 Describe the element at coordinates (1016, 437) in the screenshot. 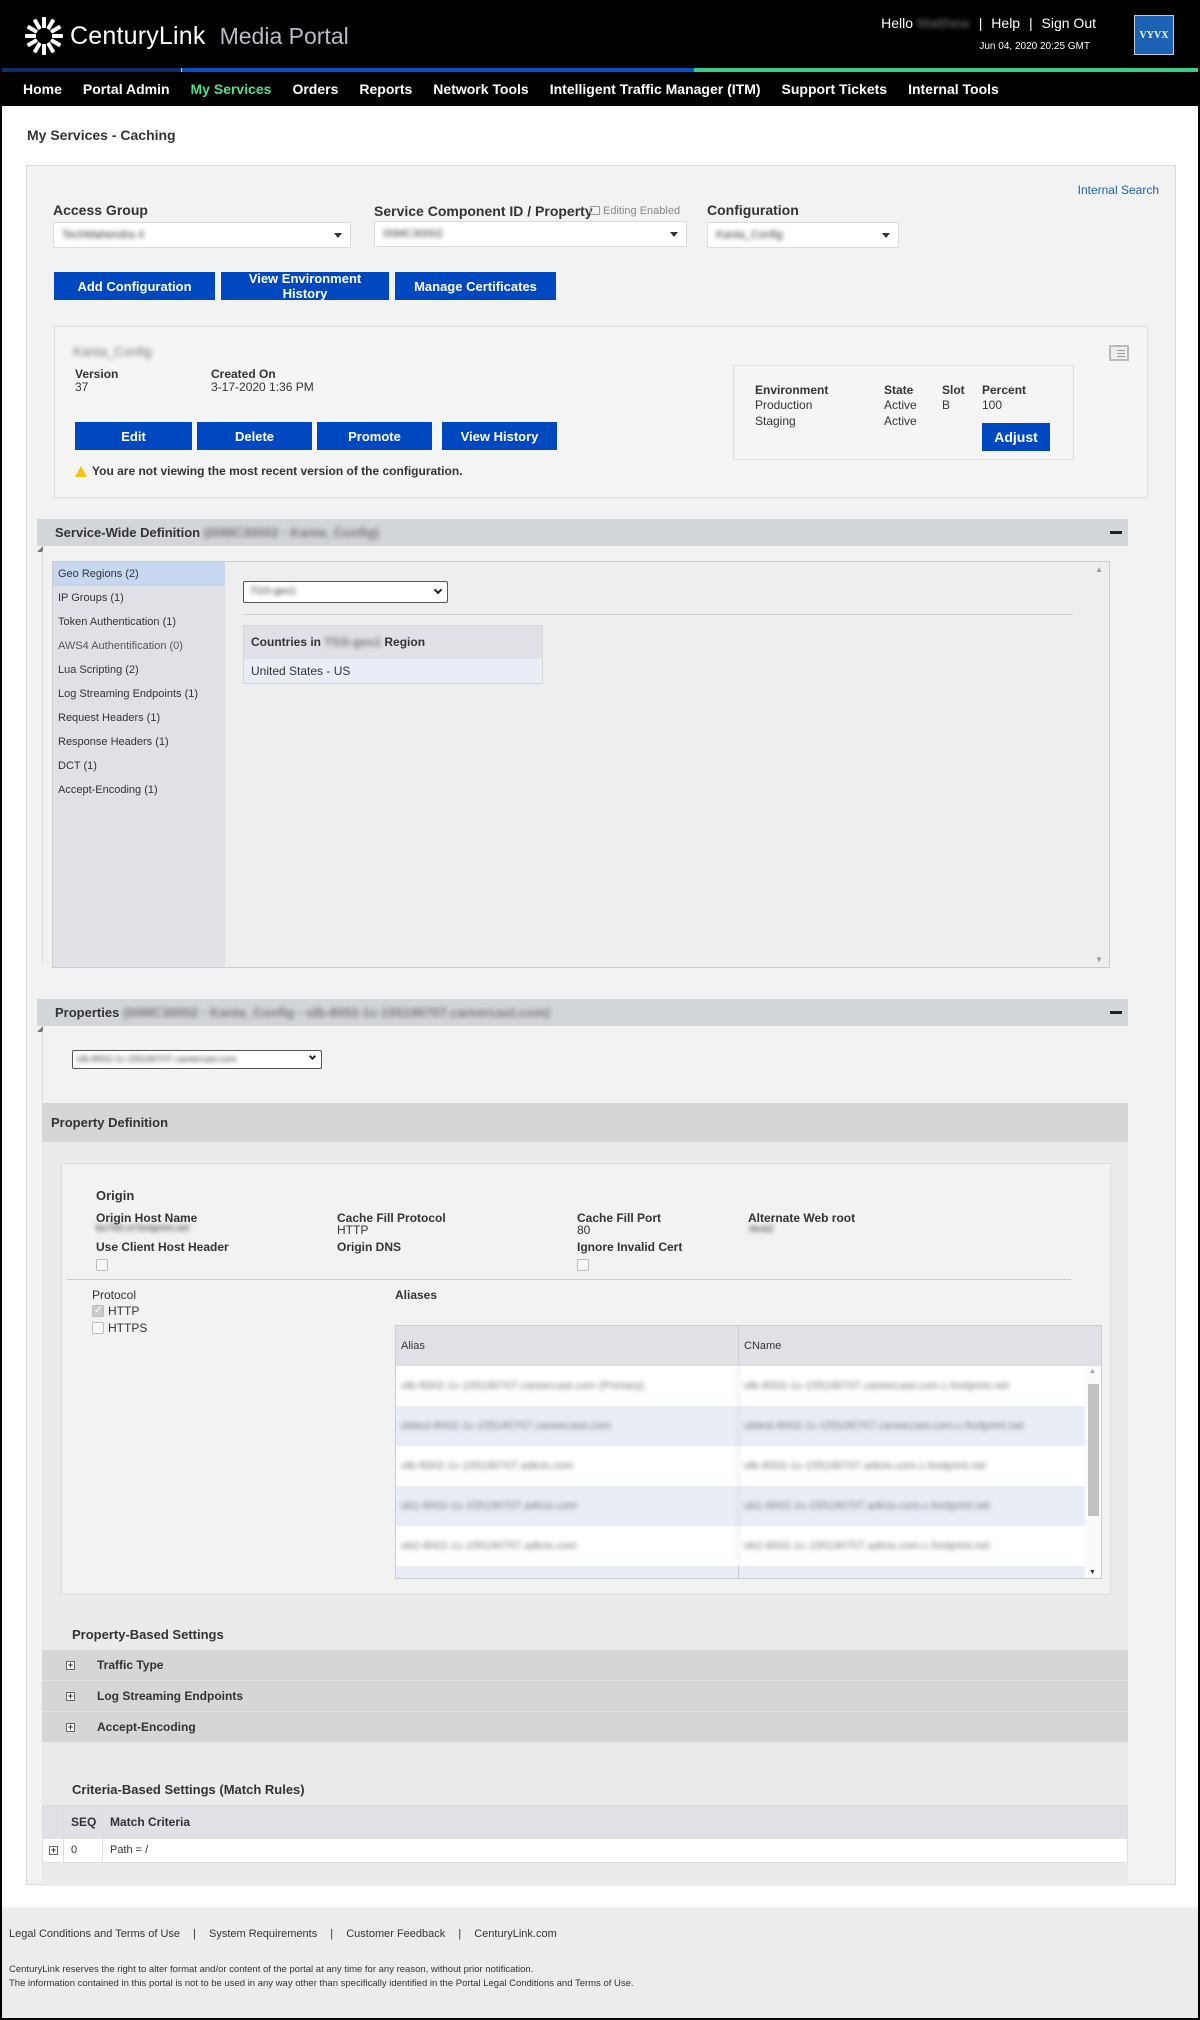

I see `adjust-button: Adjust` at that location.